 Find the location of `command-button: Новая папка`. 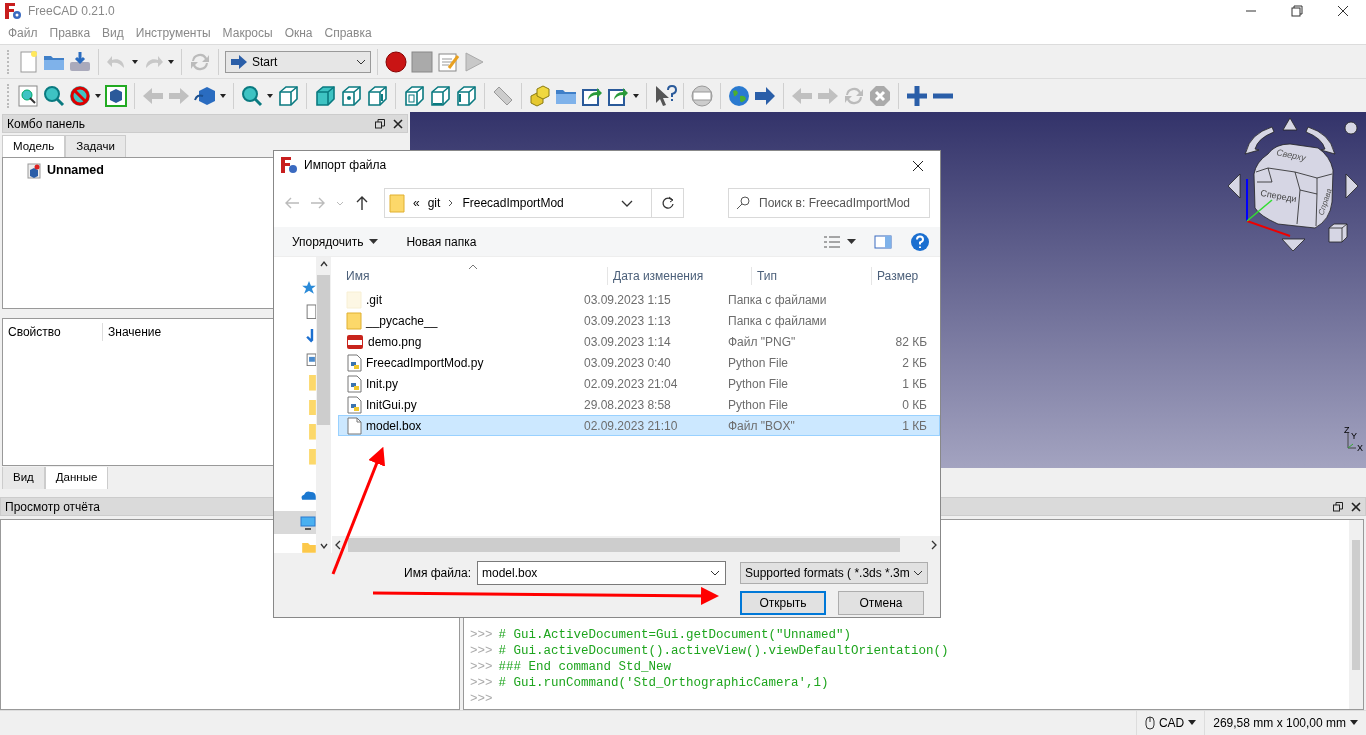

command-button: Новая папка is located at coordinates (441, 241).